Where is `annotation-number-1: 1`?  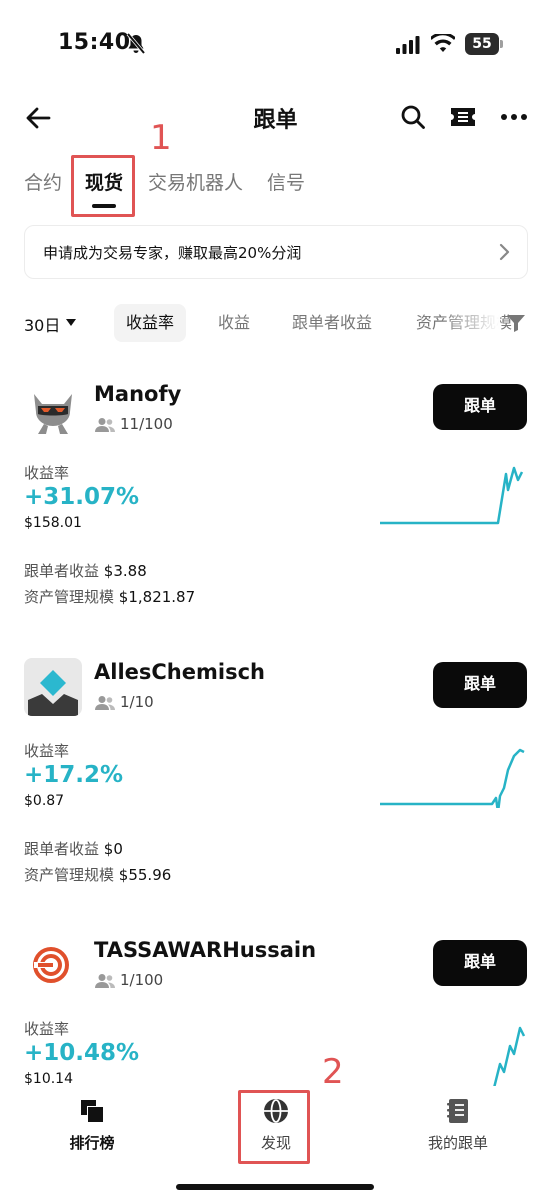 annotation-number-1: 1 is located at coordinates (161, 138).